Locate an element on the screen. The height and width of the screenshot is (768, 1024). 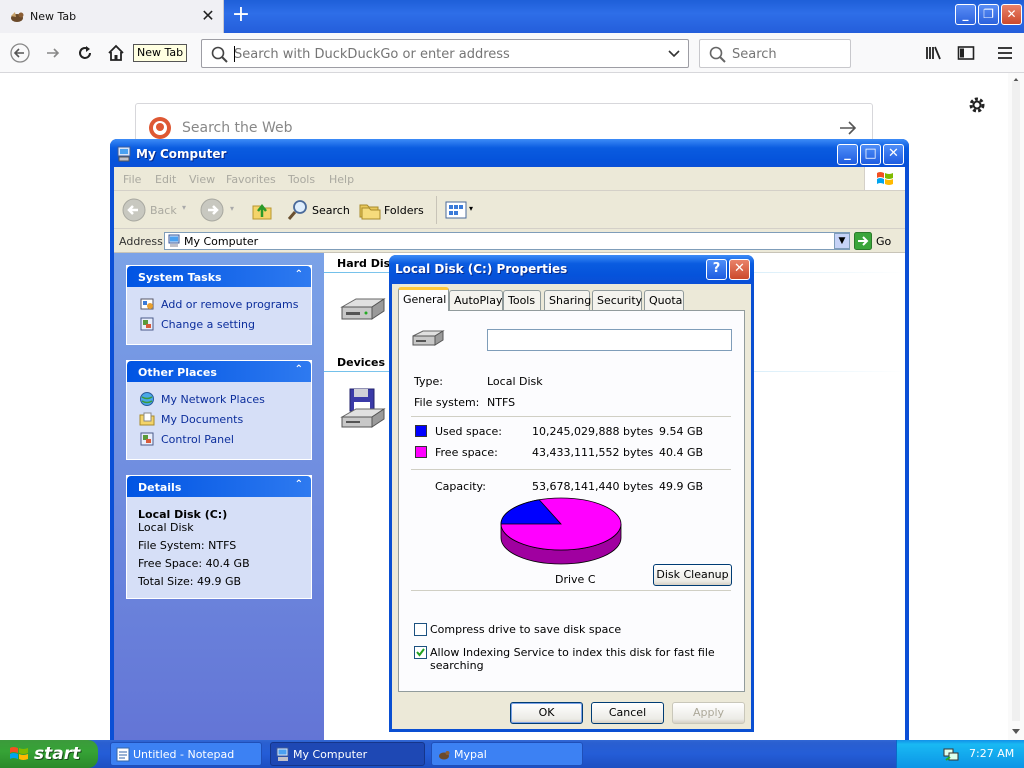
search-bar is located at coordinates (775, 53).